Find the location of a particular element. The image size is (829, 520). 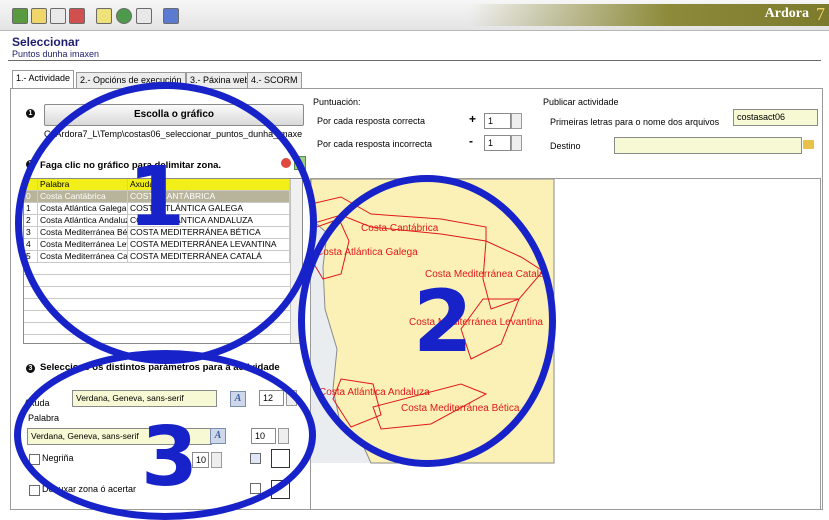

score-title: Puntuación: is located at coordinates (337, 102).